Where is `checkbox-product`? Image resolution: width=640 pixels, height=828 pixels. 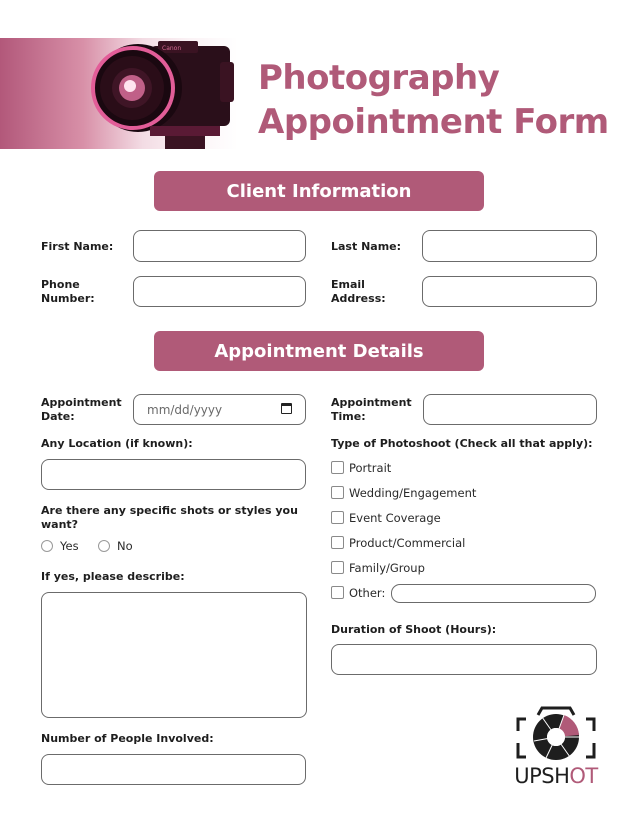
checkbox-product is located at coordinates (337, 542).